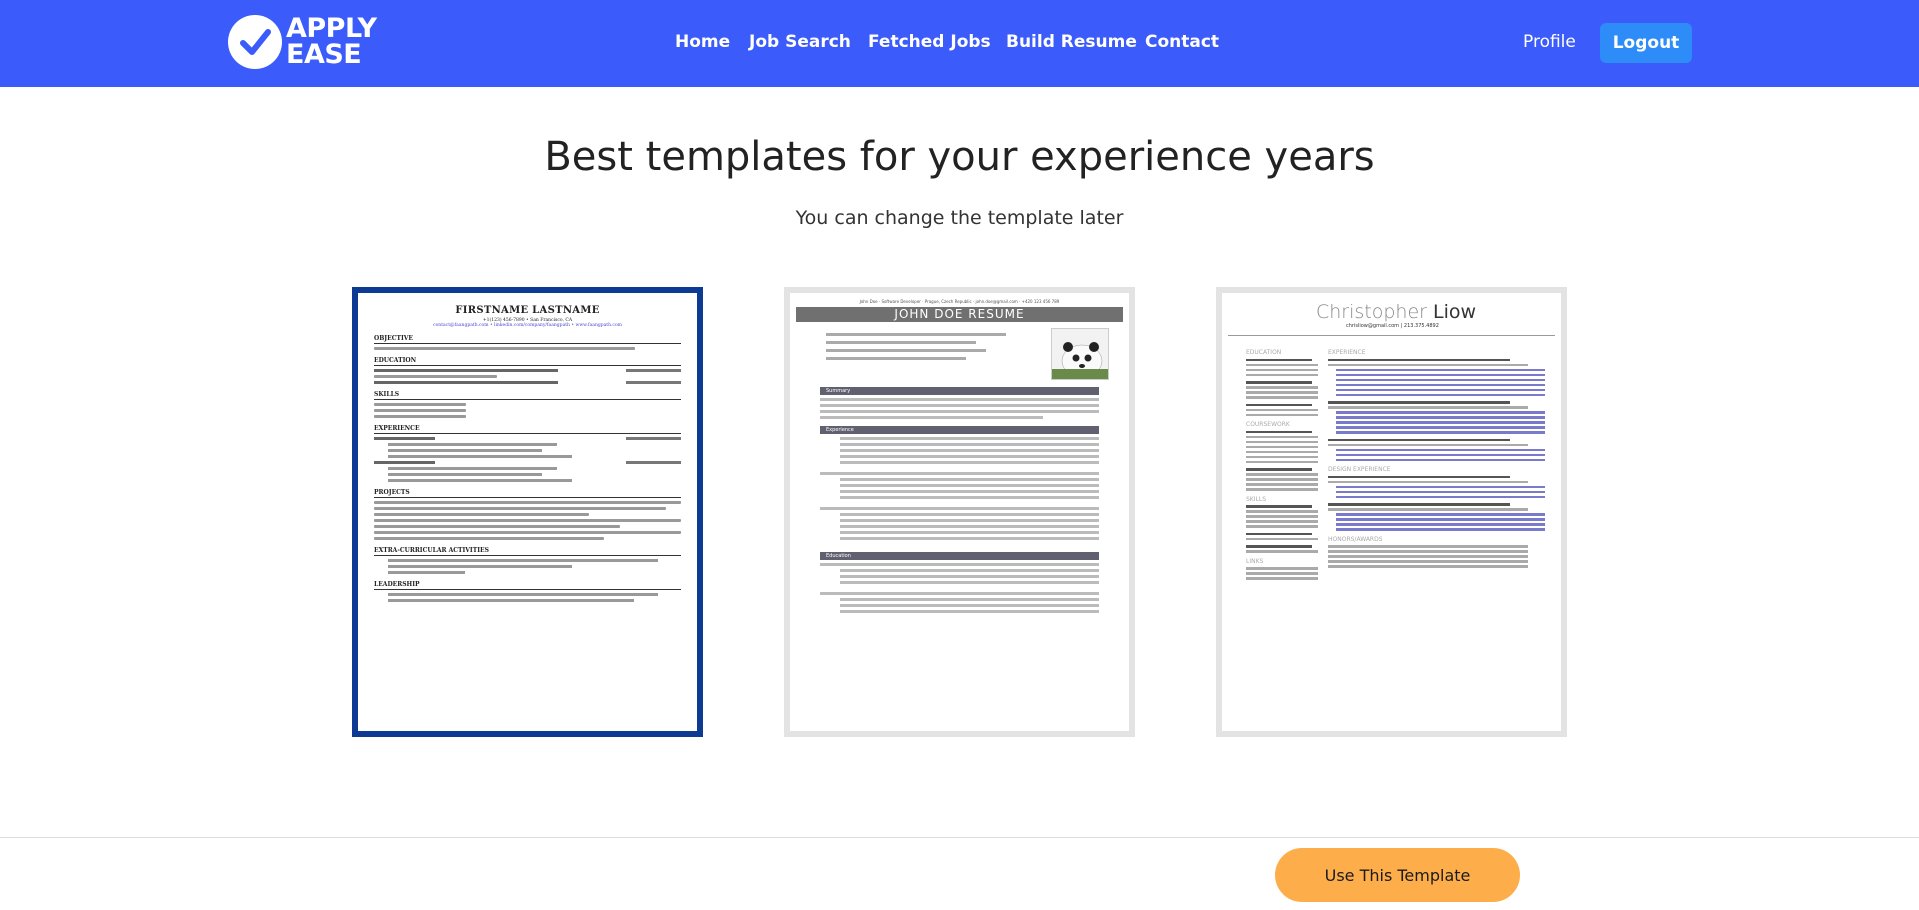 The width and height of the screenshot is (1919, 910). What do you see at coordinates (1549, 42) in the screenshot?
I see `nav-profile: Profile` at bounding box center [1549, 42].